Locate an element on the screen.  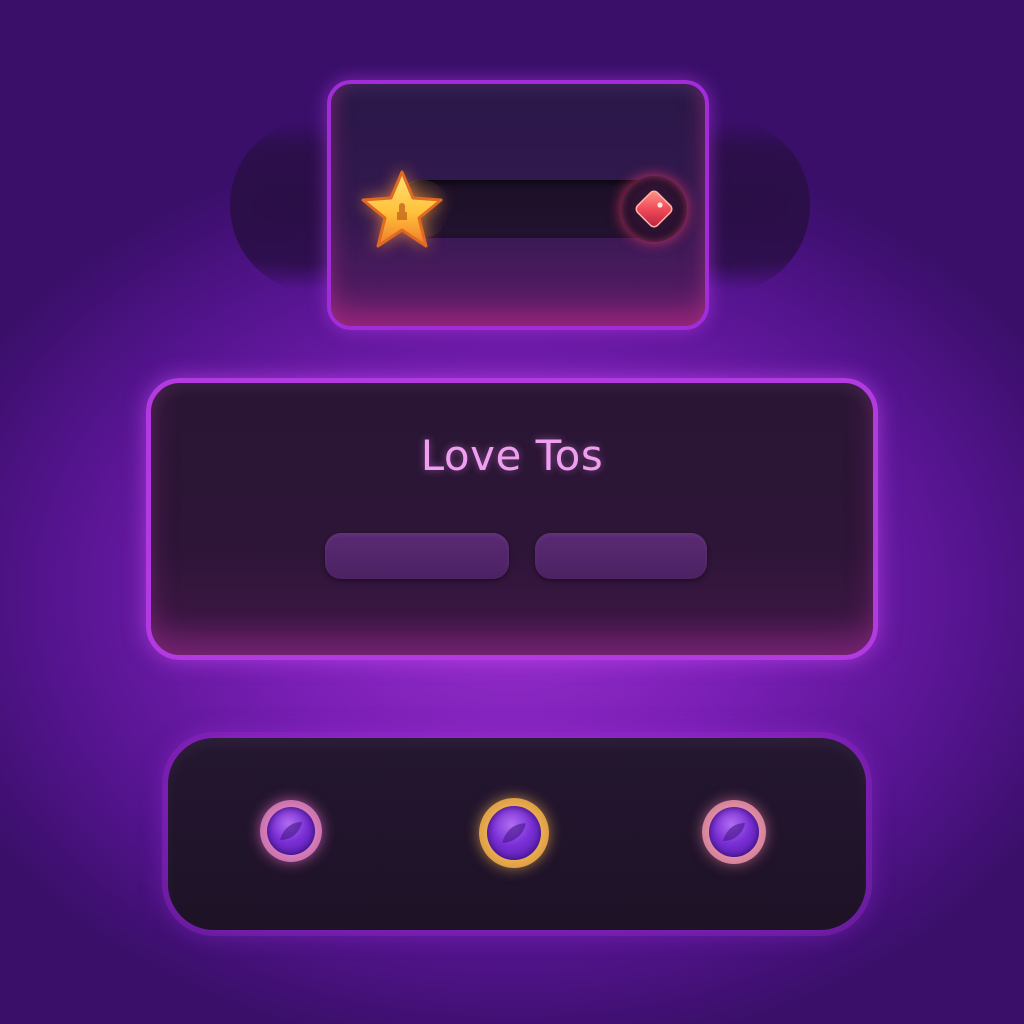
red-gem-icon is located at coordinates (654, 209).